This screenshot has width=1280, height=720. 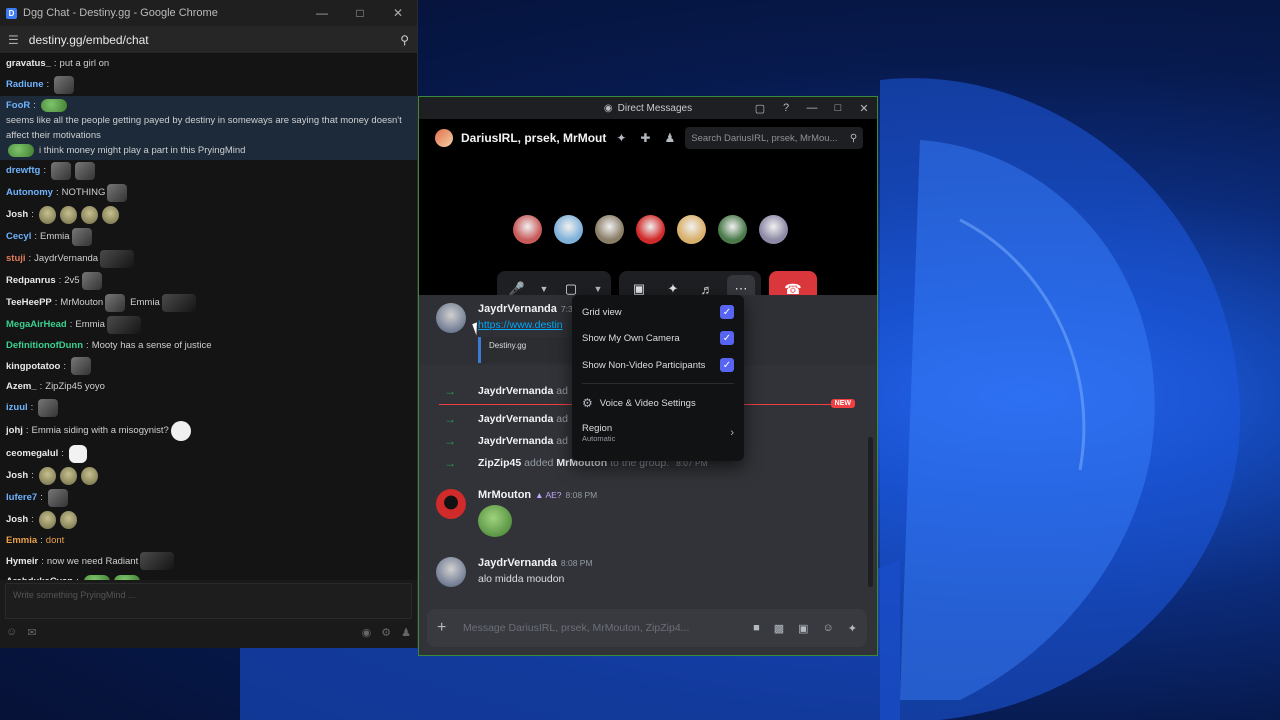 I want to click on chat-username: Azem_, so click(x=21, y=386).